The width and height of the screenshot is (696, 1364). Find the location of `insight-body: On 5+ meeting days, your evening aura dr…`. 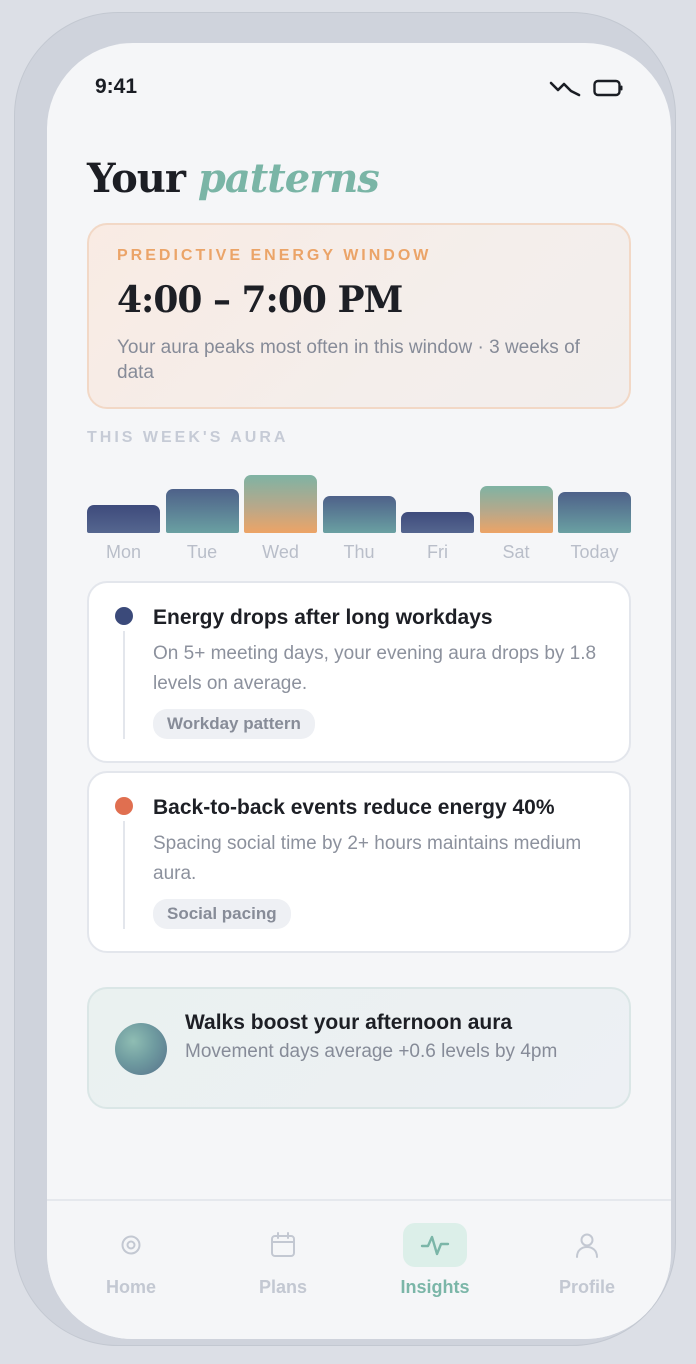

insight-body: On 5+ meeting days, your evening aura dr… is located at coordinates (375, 668).